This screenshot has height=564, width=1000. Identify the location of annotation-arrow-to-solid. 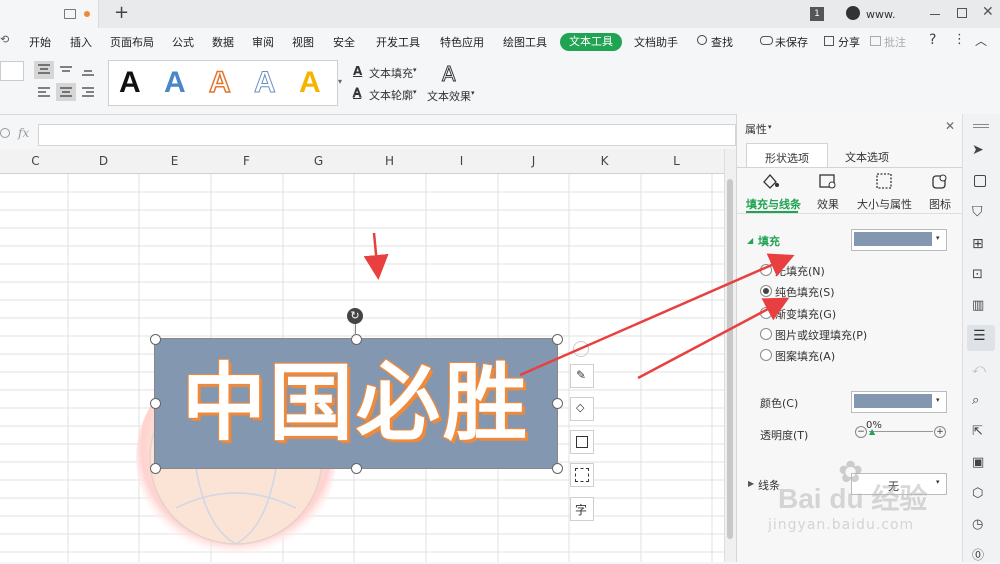
(713, 338).